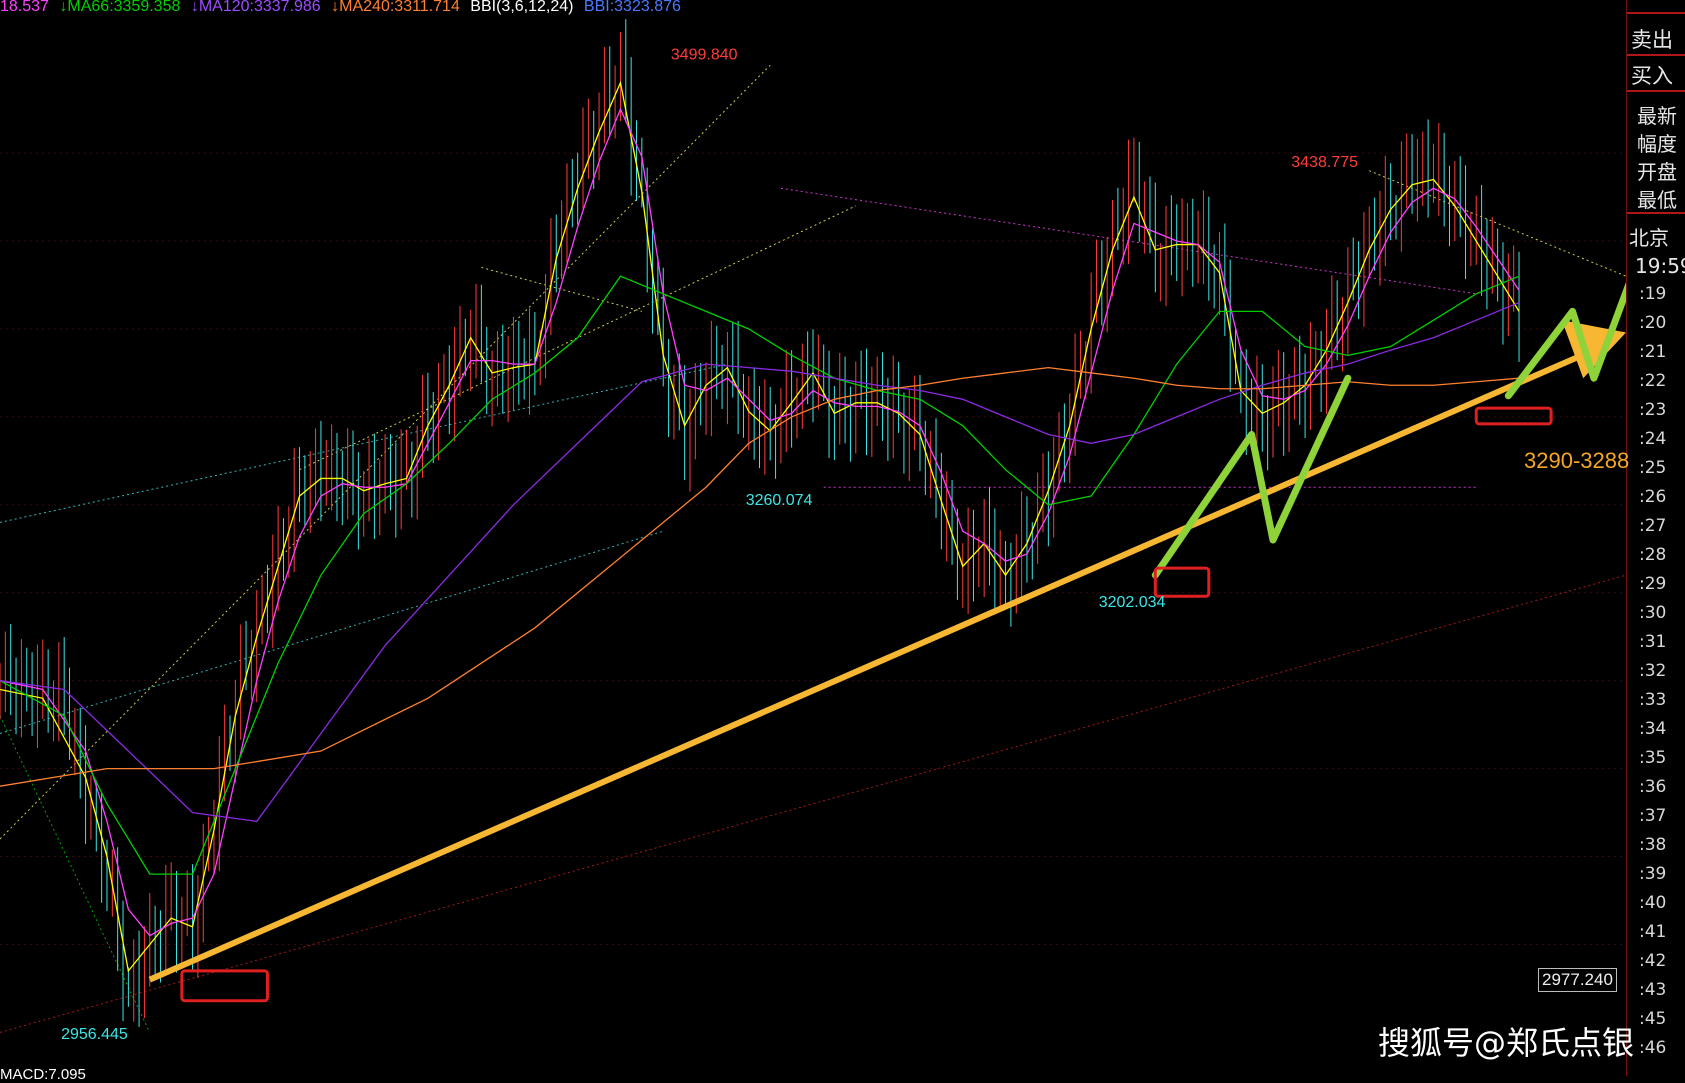 The width and height of the screenshot is (1685, 1083). What do you see at coordinates (1132, 602) in the screenshot?
I see `price-annotation: 3202.034` at bounding box center [1132, 602].